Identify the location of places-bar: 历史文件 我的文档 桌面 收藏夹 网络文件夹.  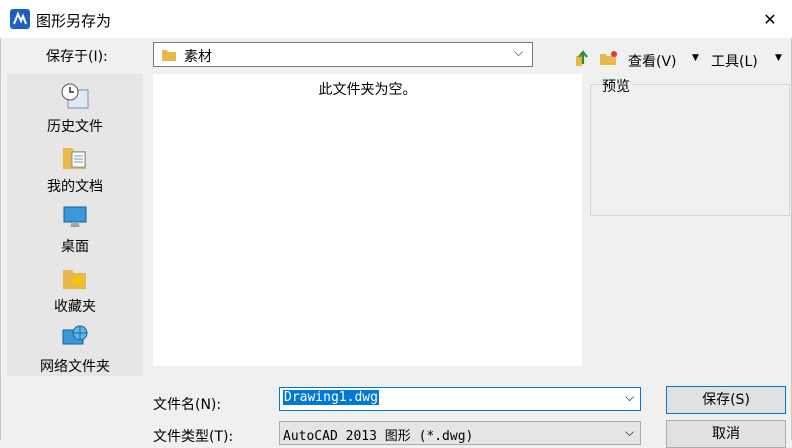
(75, 225).